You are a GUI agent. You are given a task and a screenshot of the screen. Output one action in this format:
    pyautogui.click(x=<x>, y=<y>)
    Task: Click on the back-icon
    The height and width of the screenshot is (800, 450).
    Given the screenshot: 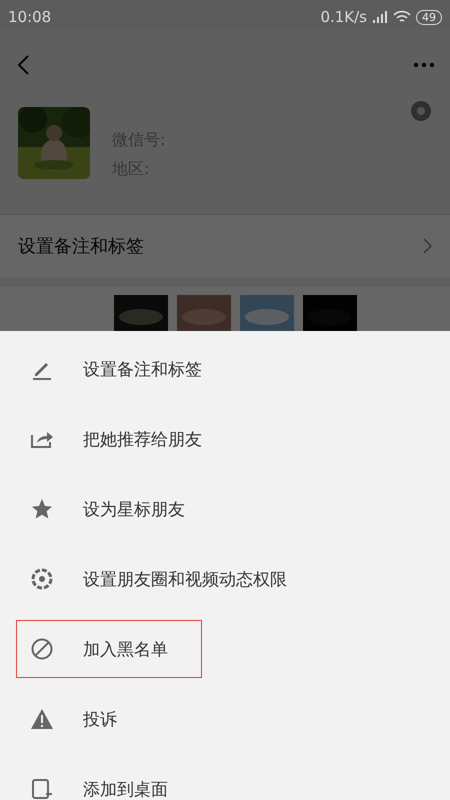 What is the action you would take?
    pyautogui.click(x=23, y=65)
    